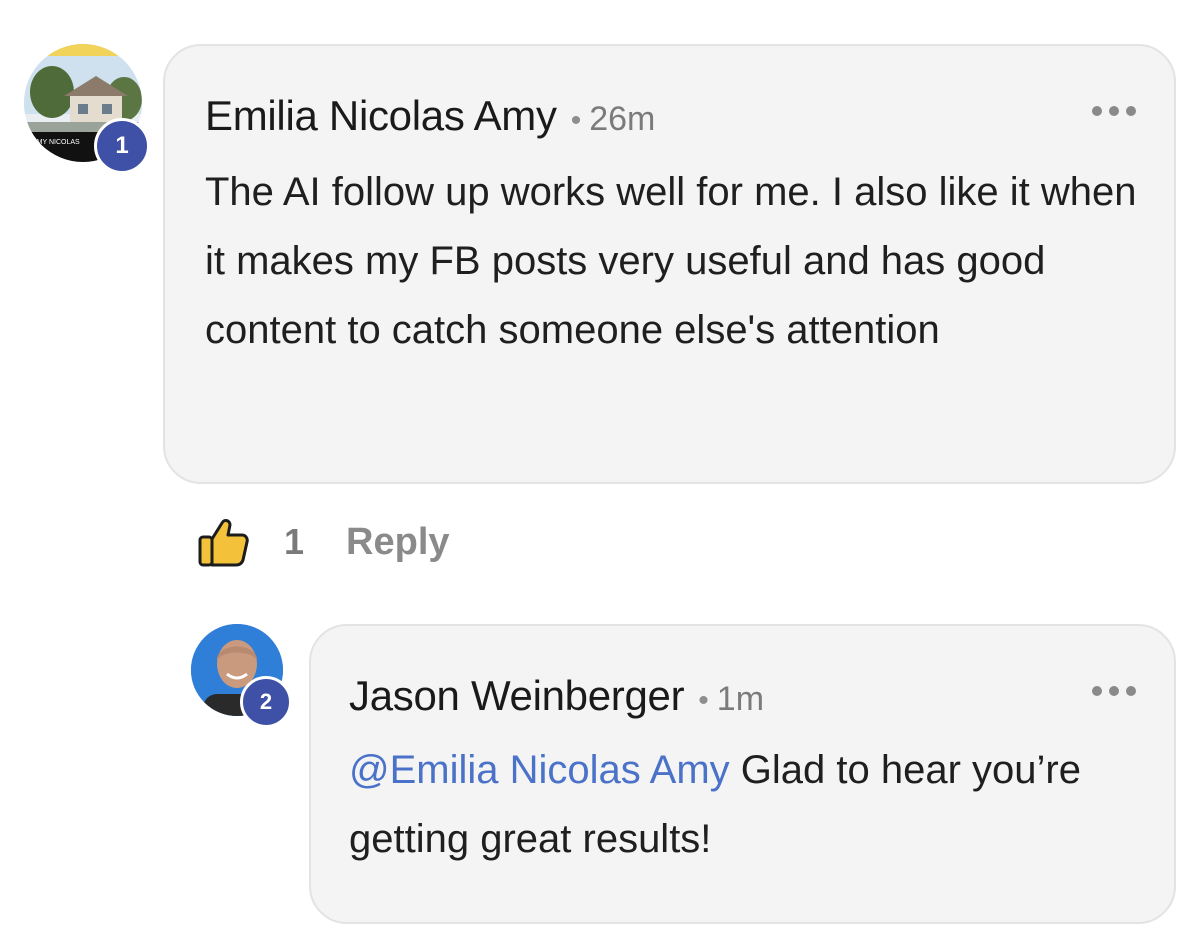 Image resolution: width=1200 pixels, height=931 pixels. What do you see at coordinates (223, 542) in the screenshot?
I see `thumbs-up-icon` at bounding box center [223, 542].